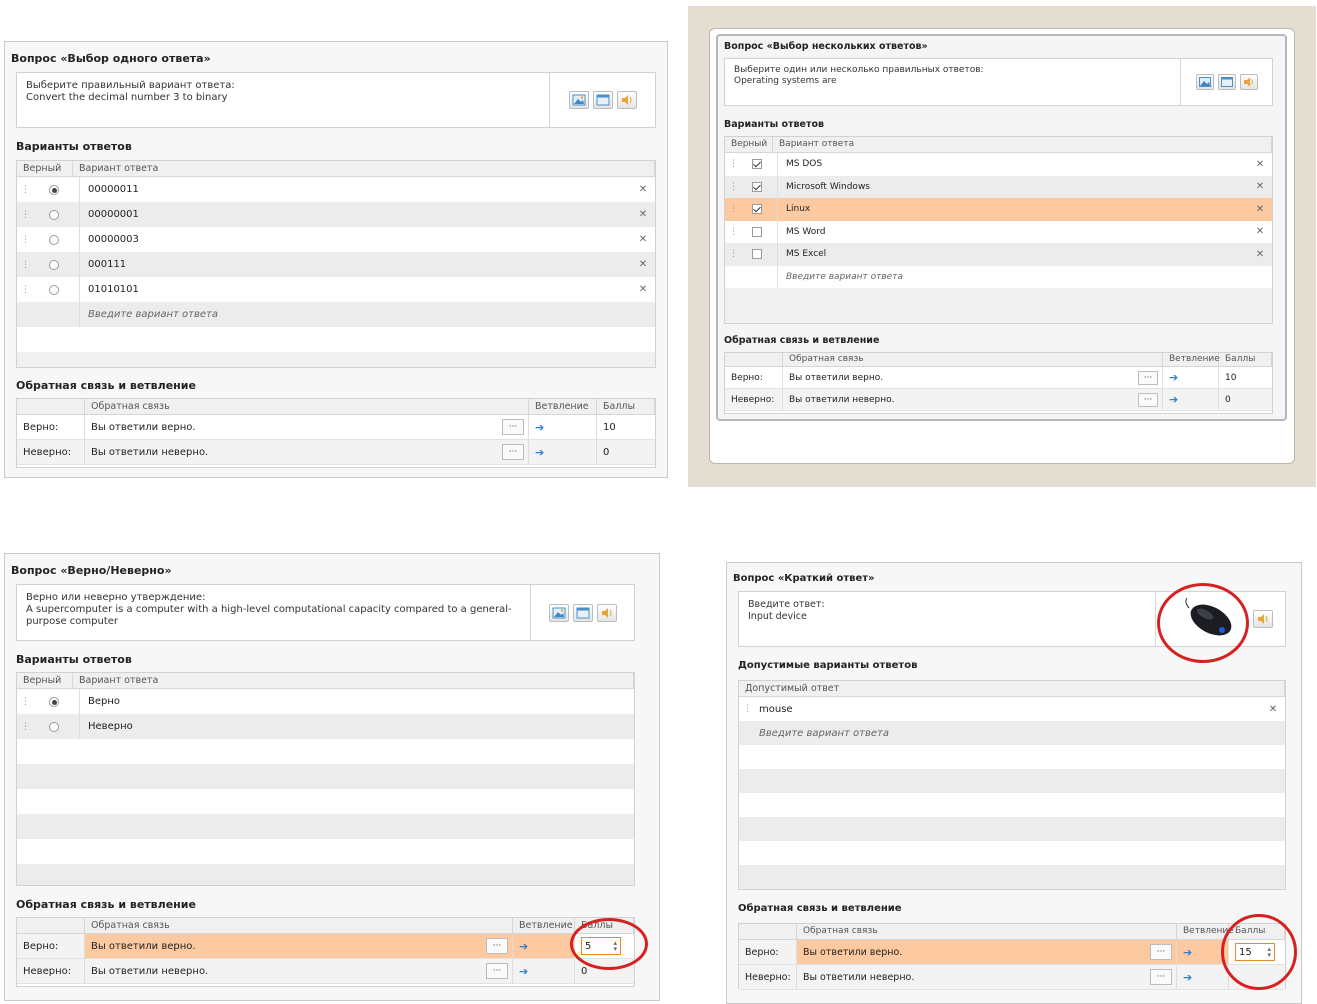 The width and height of the screenshot is (1317, 1004). I want to click on answer-text: Microsoft Windows, so click(1012, 186).